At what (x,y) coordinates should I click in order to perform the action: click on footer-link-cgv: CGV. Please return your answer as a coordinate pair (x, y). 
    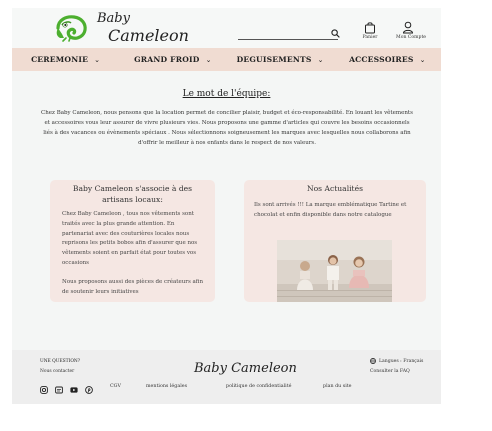
    Looking at the image, I should click on (115, 386).